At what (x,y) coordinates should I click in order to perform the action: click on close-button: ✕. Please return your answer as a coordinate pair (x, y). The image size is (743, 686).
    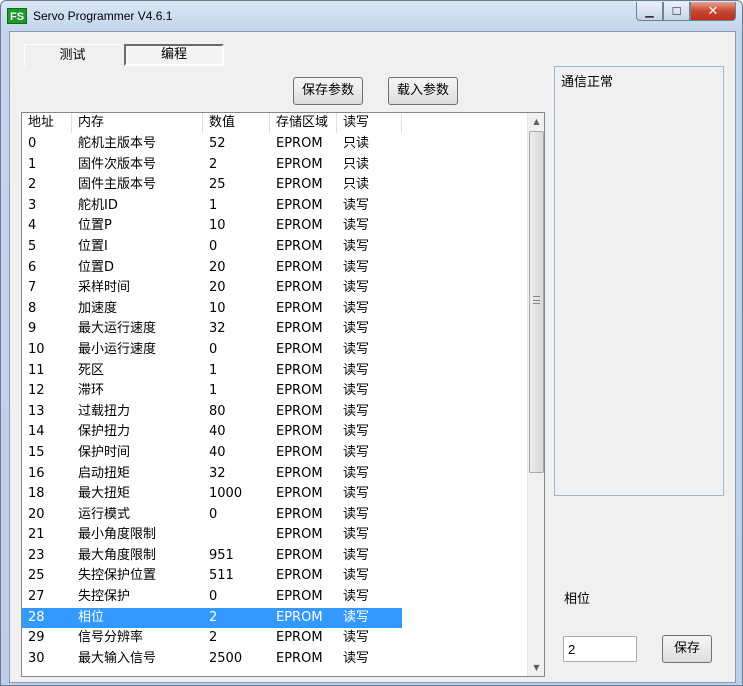
    Looking at the image, I should click on (713, 11).